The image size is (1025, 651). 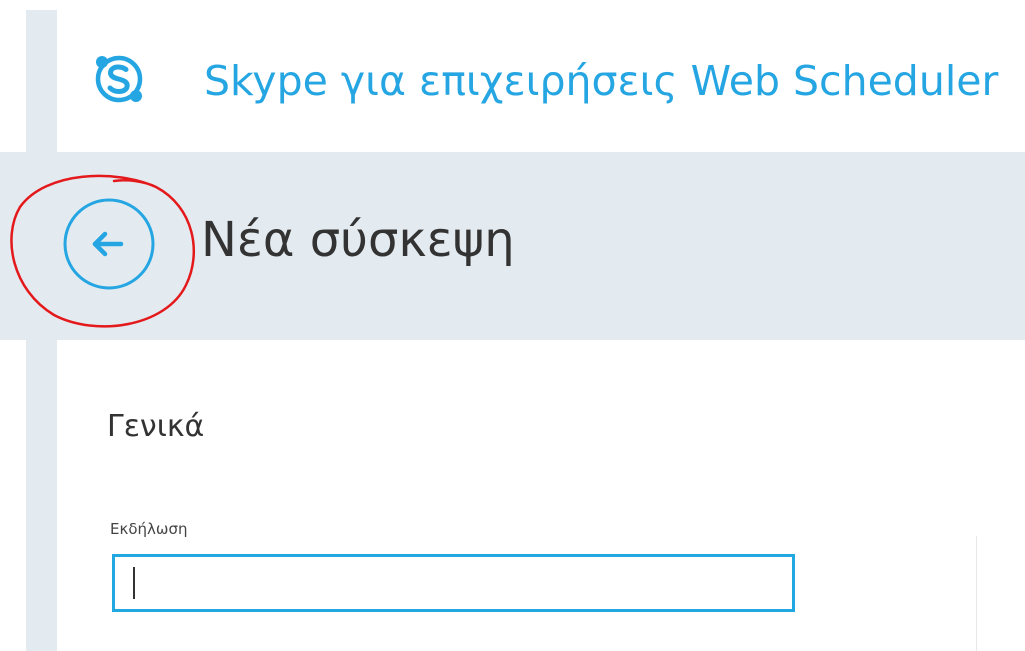 I want to click on skype-logo-icon, so click(x=119, y=79).